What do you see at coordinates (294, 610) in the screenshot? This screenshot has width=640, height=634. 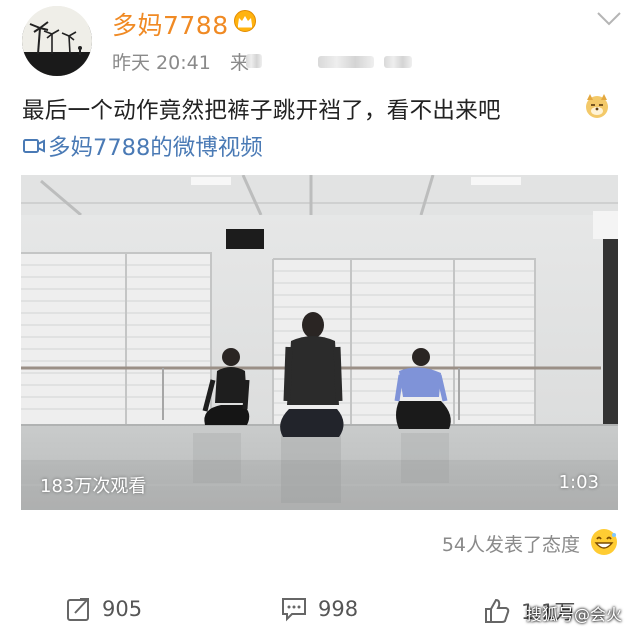 I see `comment-icon` at bounding box center [294, 610].